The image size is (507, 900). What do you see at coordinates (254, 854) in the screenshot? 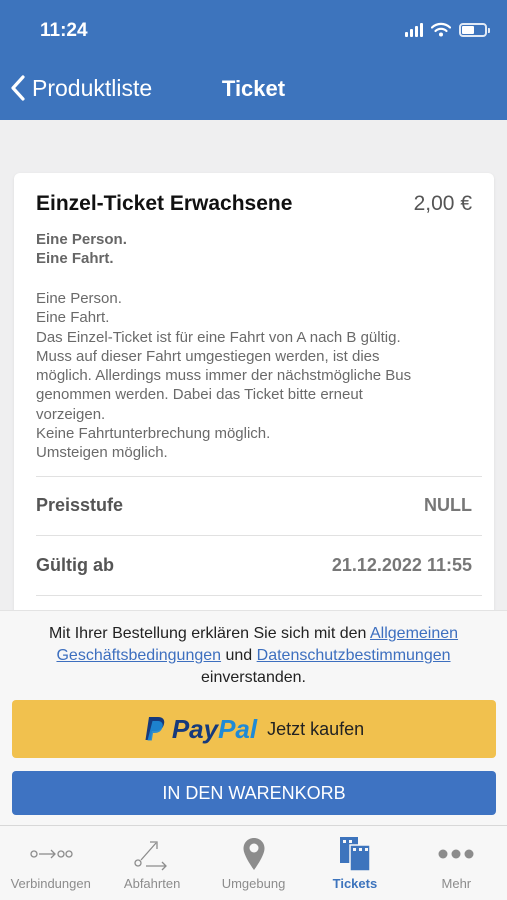
I see `location-pin-icon` at bounding box center [254, 854].